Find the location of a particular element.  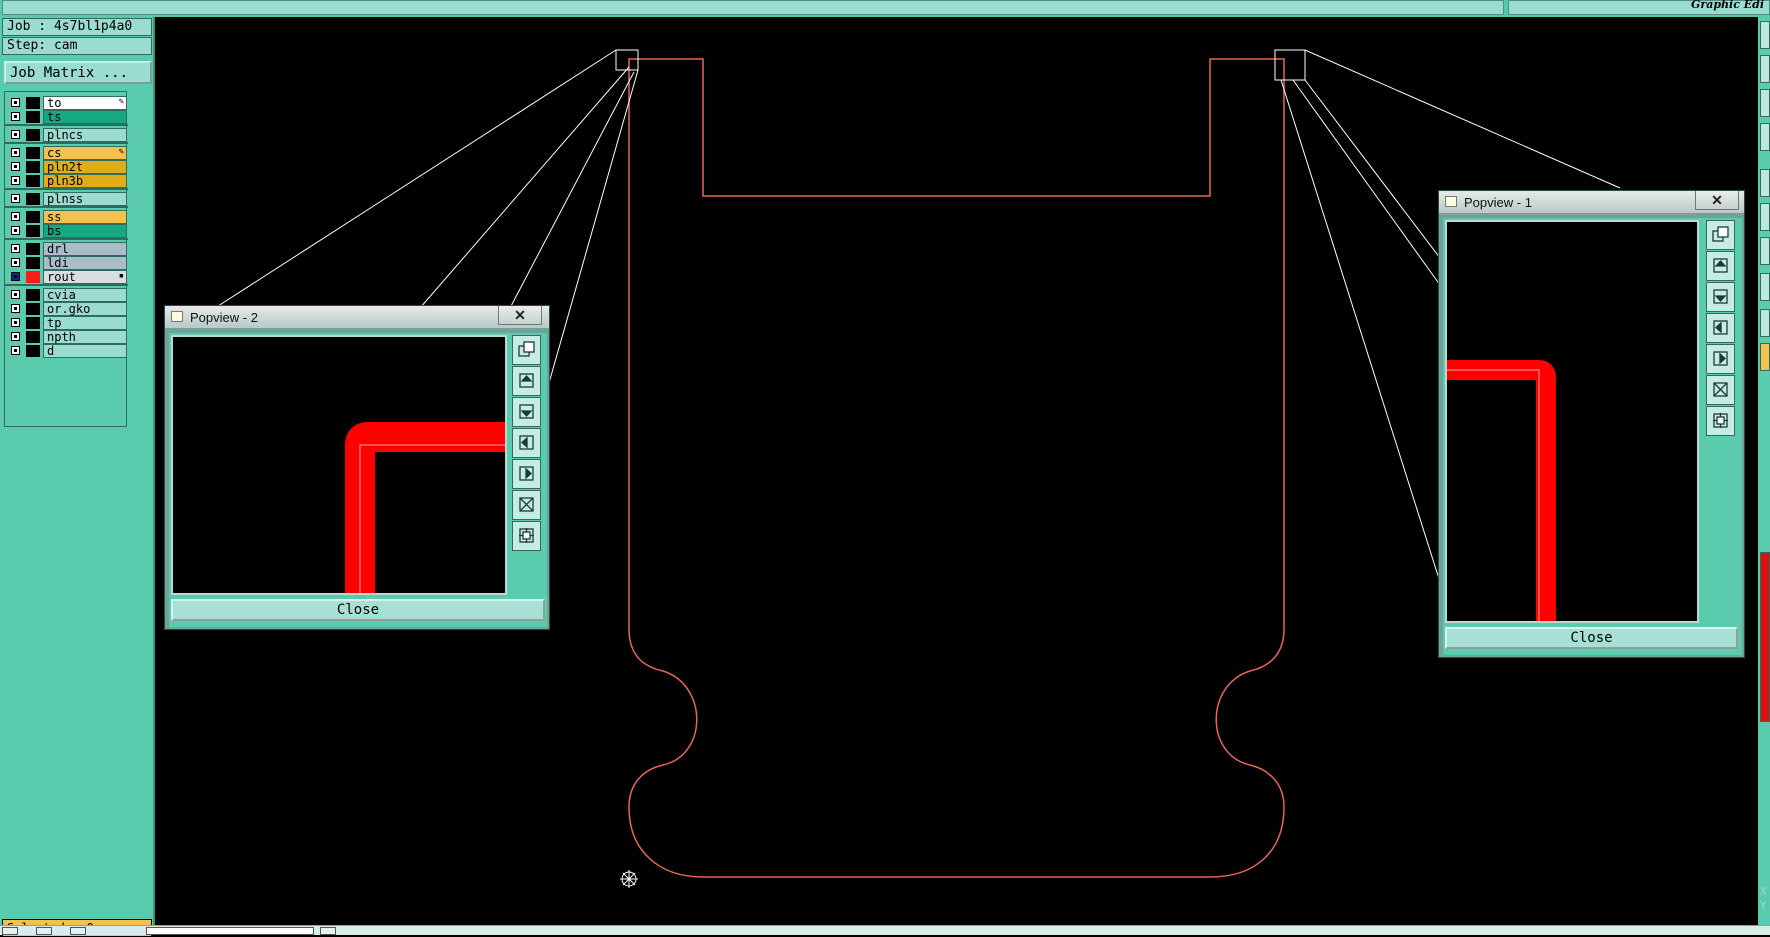

layer-name: ldi is located at coordinates (85, 263).